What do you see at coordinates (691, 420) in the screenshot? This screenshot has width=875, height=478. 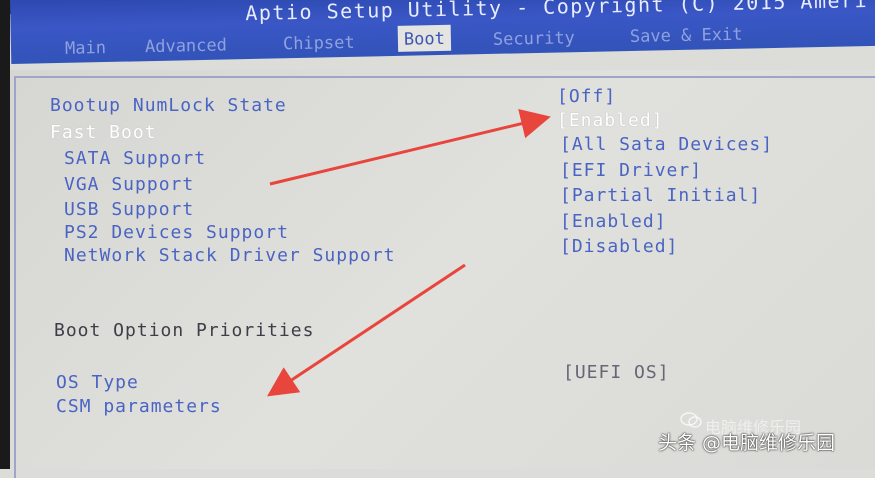 I see `chat-bubble-icon` at bounding box center [691, 420].